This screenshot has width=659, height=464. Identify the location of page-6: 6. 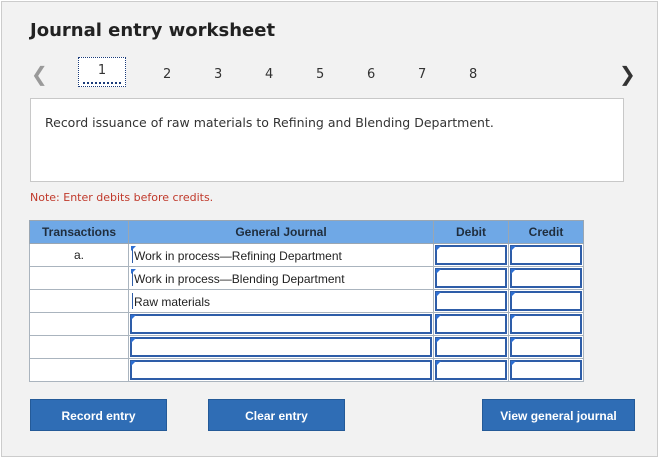
(371, 74).